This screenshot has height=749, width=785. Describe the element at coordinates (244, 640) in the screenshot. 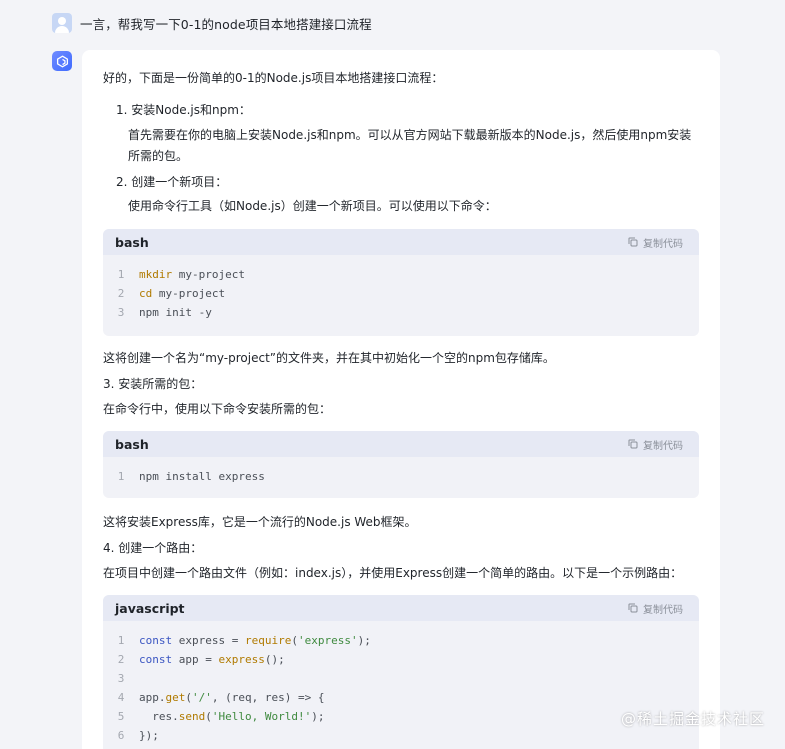

I see `code-line: 1 const express = require('express');` at that location.